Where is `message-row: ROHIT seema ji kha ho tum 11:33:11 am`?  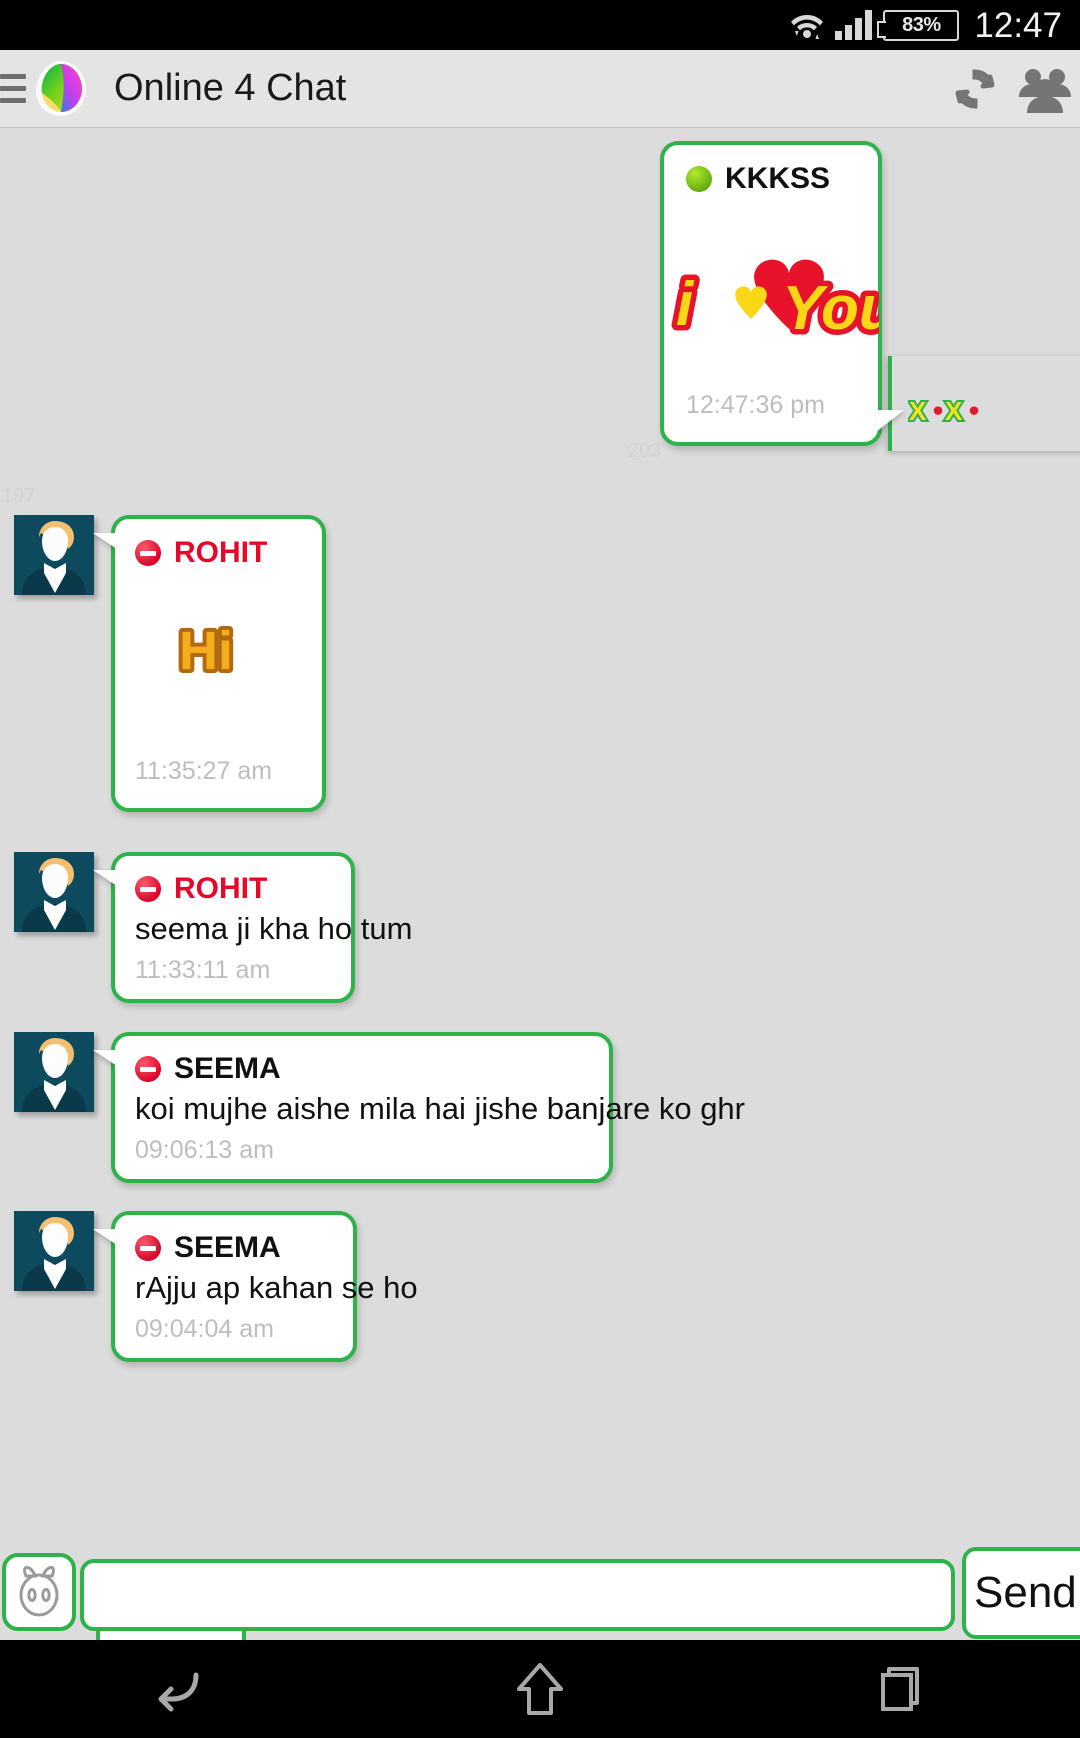 message-row: ROHIT seema ji kha ho tum 11:33:11 am is located at coordinates (213, 927).